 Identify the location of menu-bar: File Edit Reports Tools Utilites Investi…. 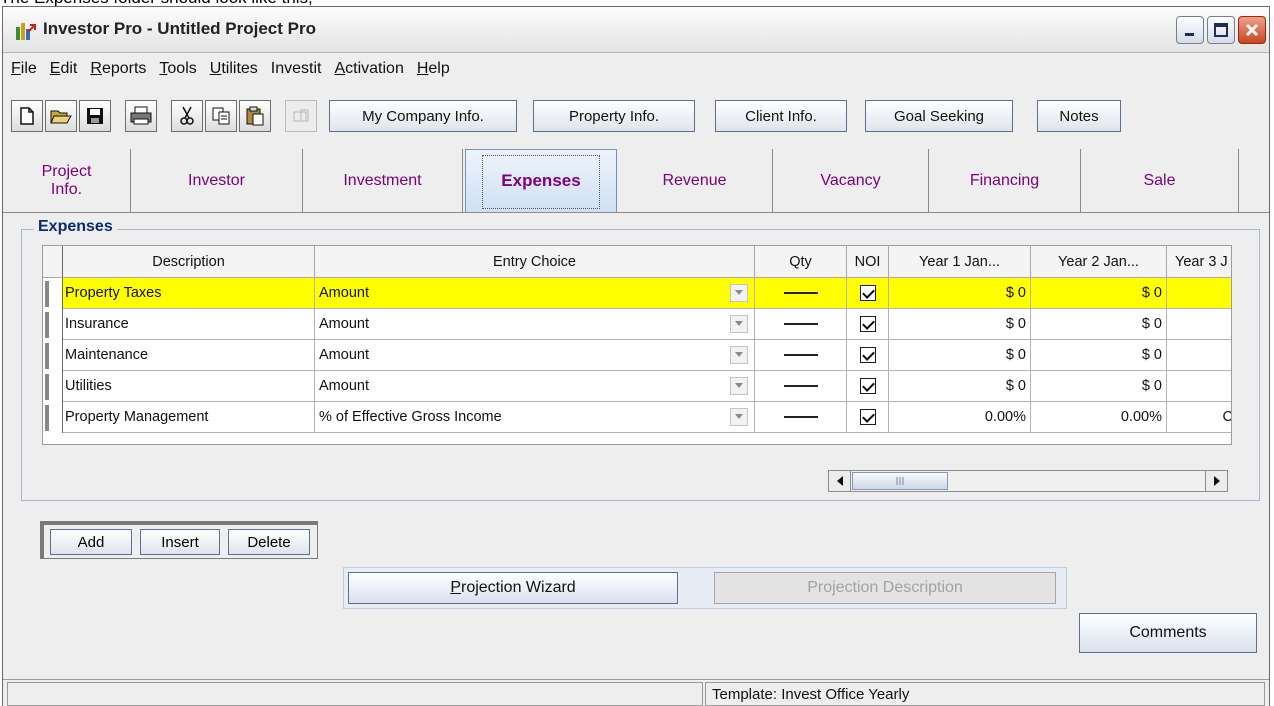
(636, 69).